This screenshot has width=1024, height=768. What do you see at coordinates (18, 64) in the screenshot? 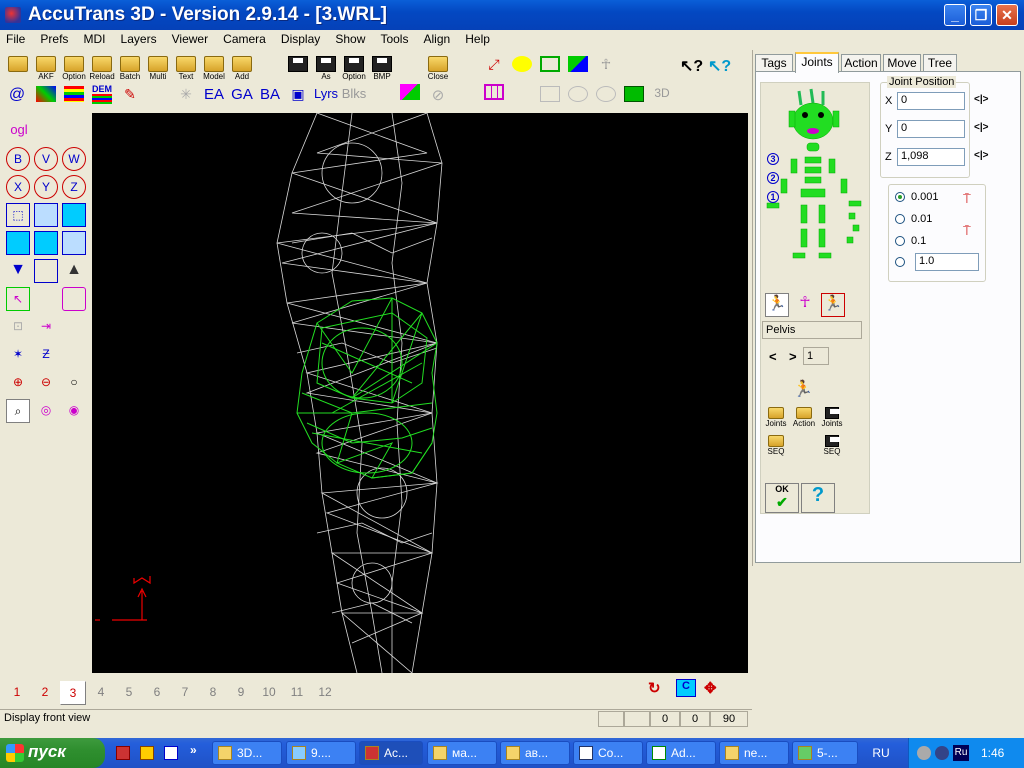
I see `open-button` at bounding box center [18, 64].